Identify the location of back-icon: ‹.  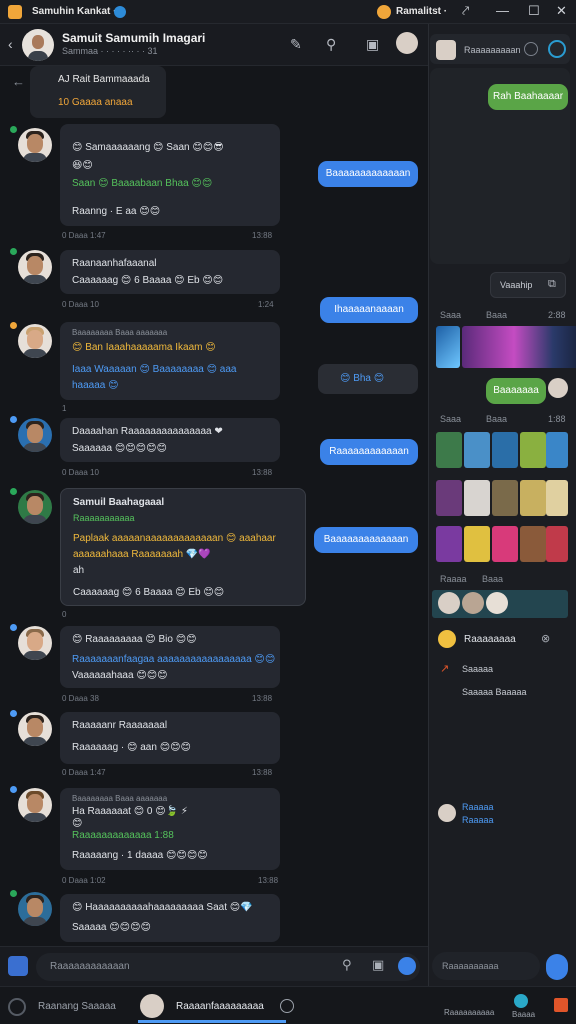
(10, 44).